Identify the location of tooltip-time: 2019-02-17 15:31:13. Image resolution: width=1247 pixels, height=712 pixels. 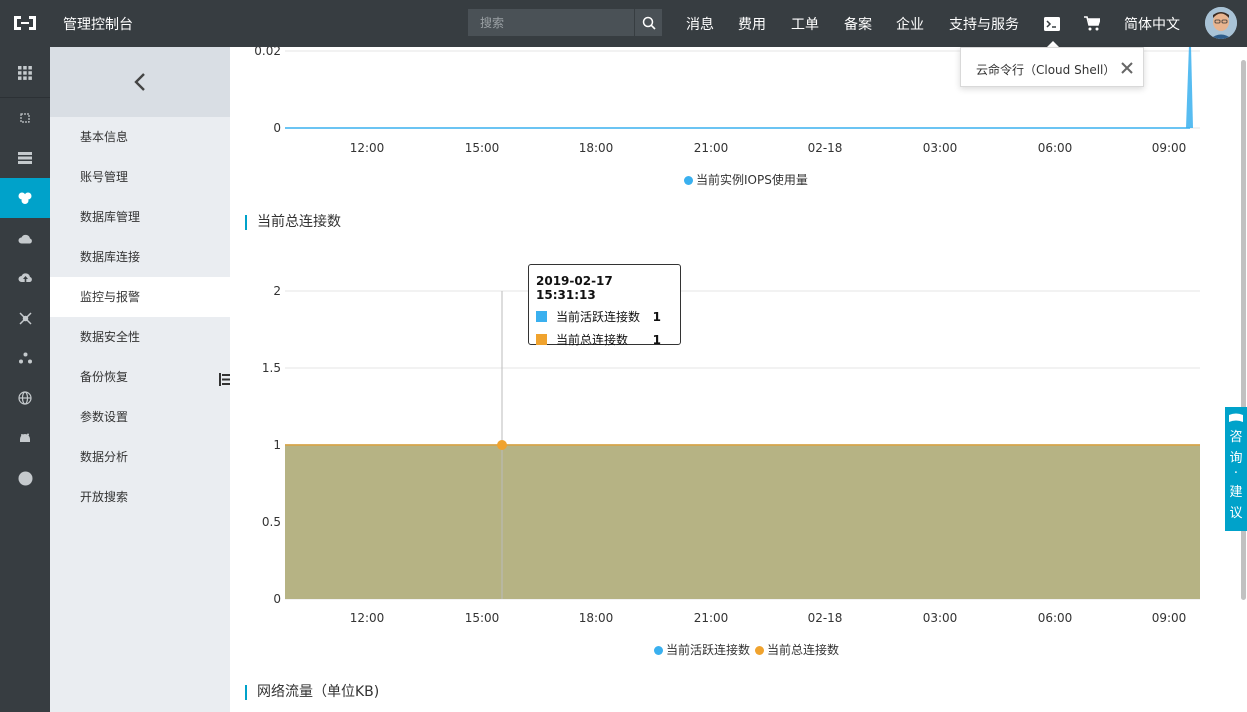
(574, 288).